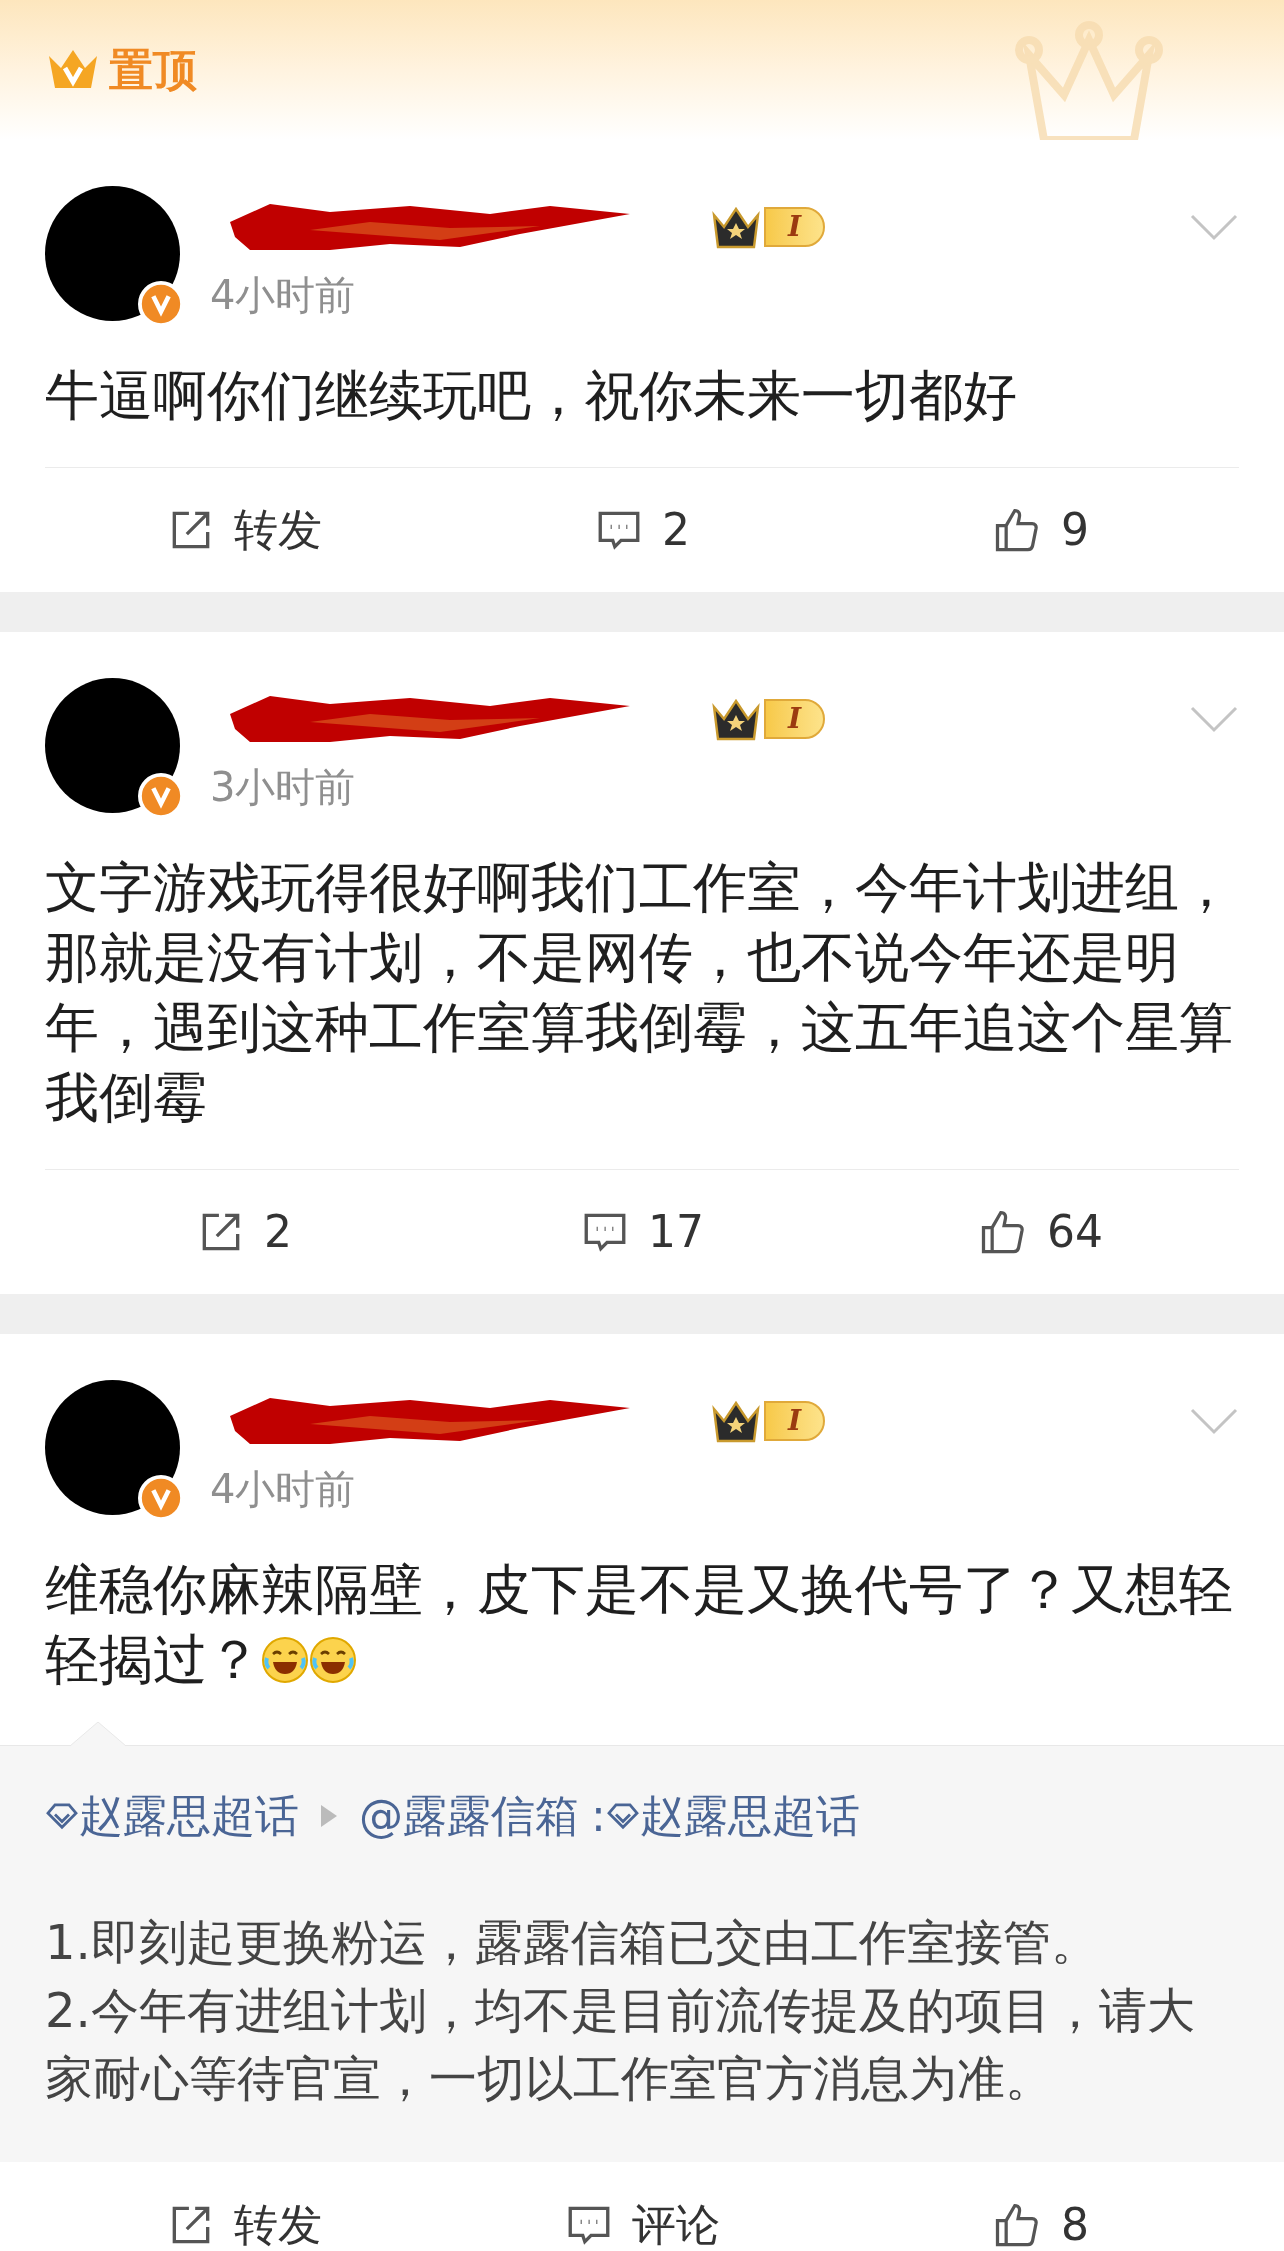  Describe the element at coordinates (642, 530) in the screenshot. I see `comment-button: 2` at that location.